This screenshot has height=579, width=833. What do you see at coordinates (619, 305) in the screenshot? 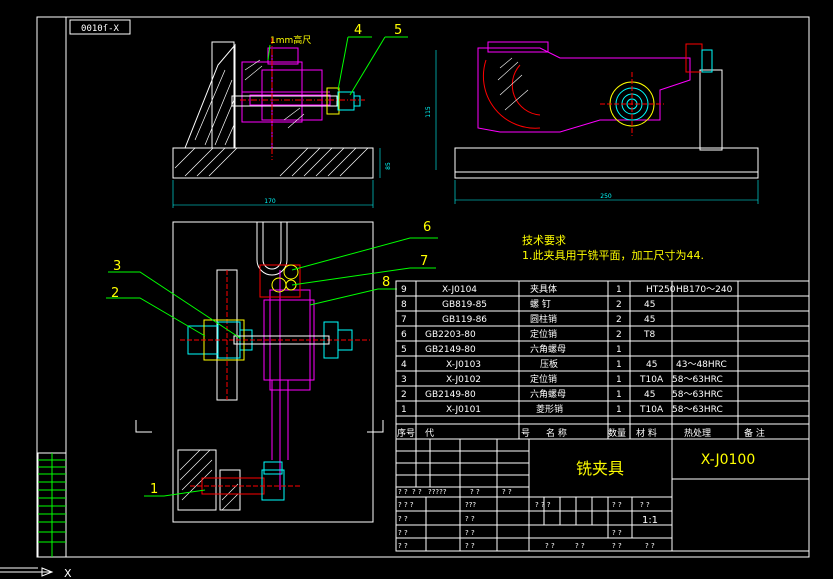
I see `bom-row-8-qty: 2` at bounding box center [619, 305].